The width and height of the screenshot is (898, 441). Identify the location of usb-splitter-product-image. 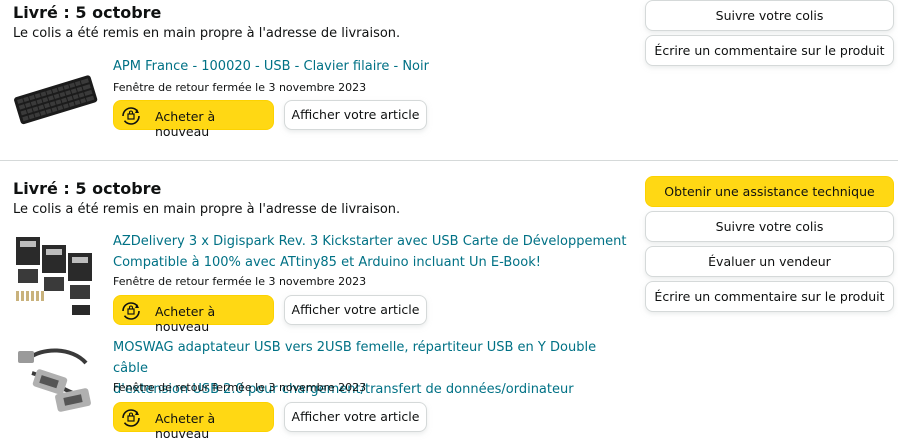
(55, 382).